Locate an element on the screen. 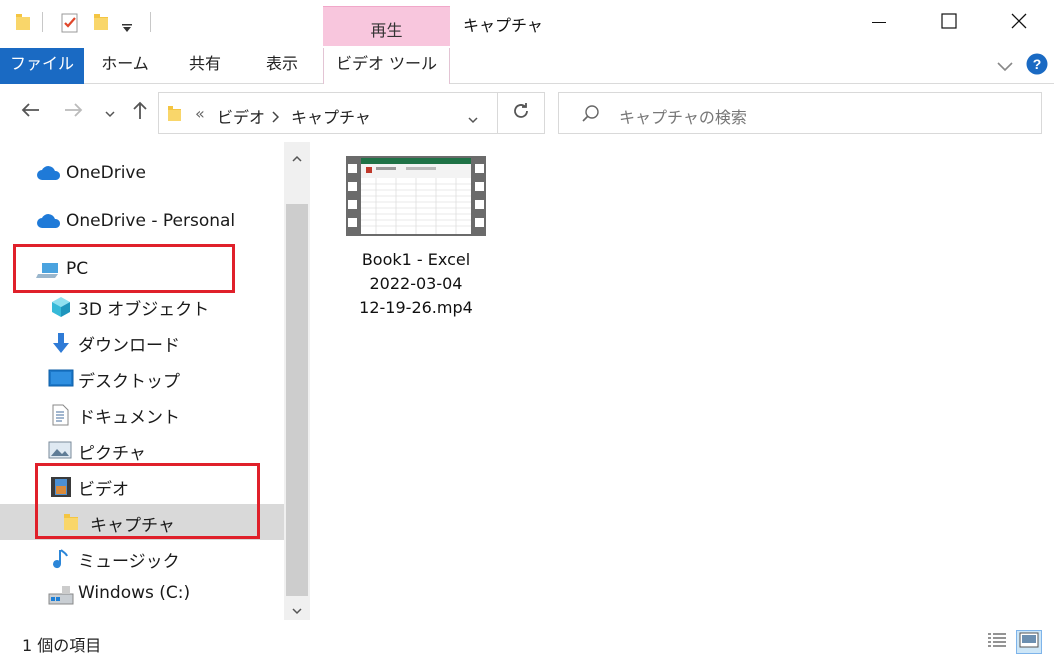  file-name: Book1 - Excel 2022-03-04 12-19-26.mp4 is located at coordinates (416, 284).